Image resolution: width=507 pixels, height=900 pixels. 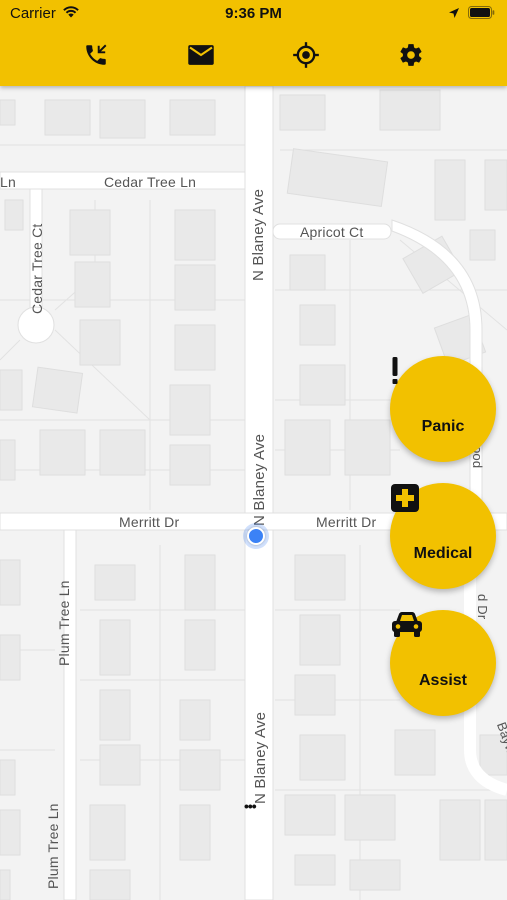 I want to click on street-label-right-edge-2: d Dr, so click(x=482, y=607).